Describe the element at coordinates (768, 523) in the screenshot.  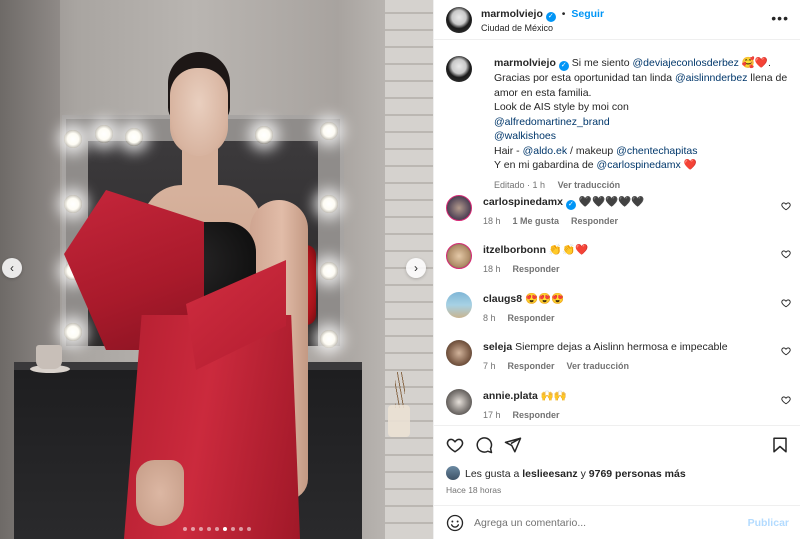
I see `publish-button: Publicar` at that location.